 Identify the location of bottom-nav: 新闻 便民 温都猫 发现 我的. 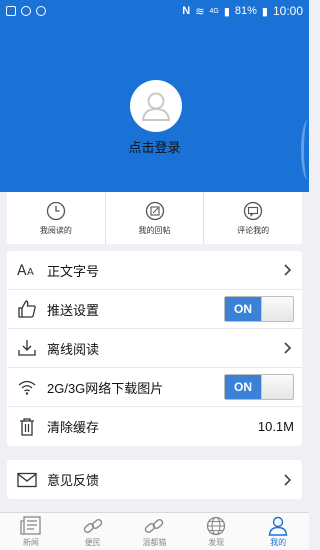
(154, 531).